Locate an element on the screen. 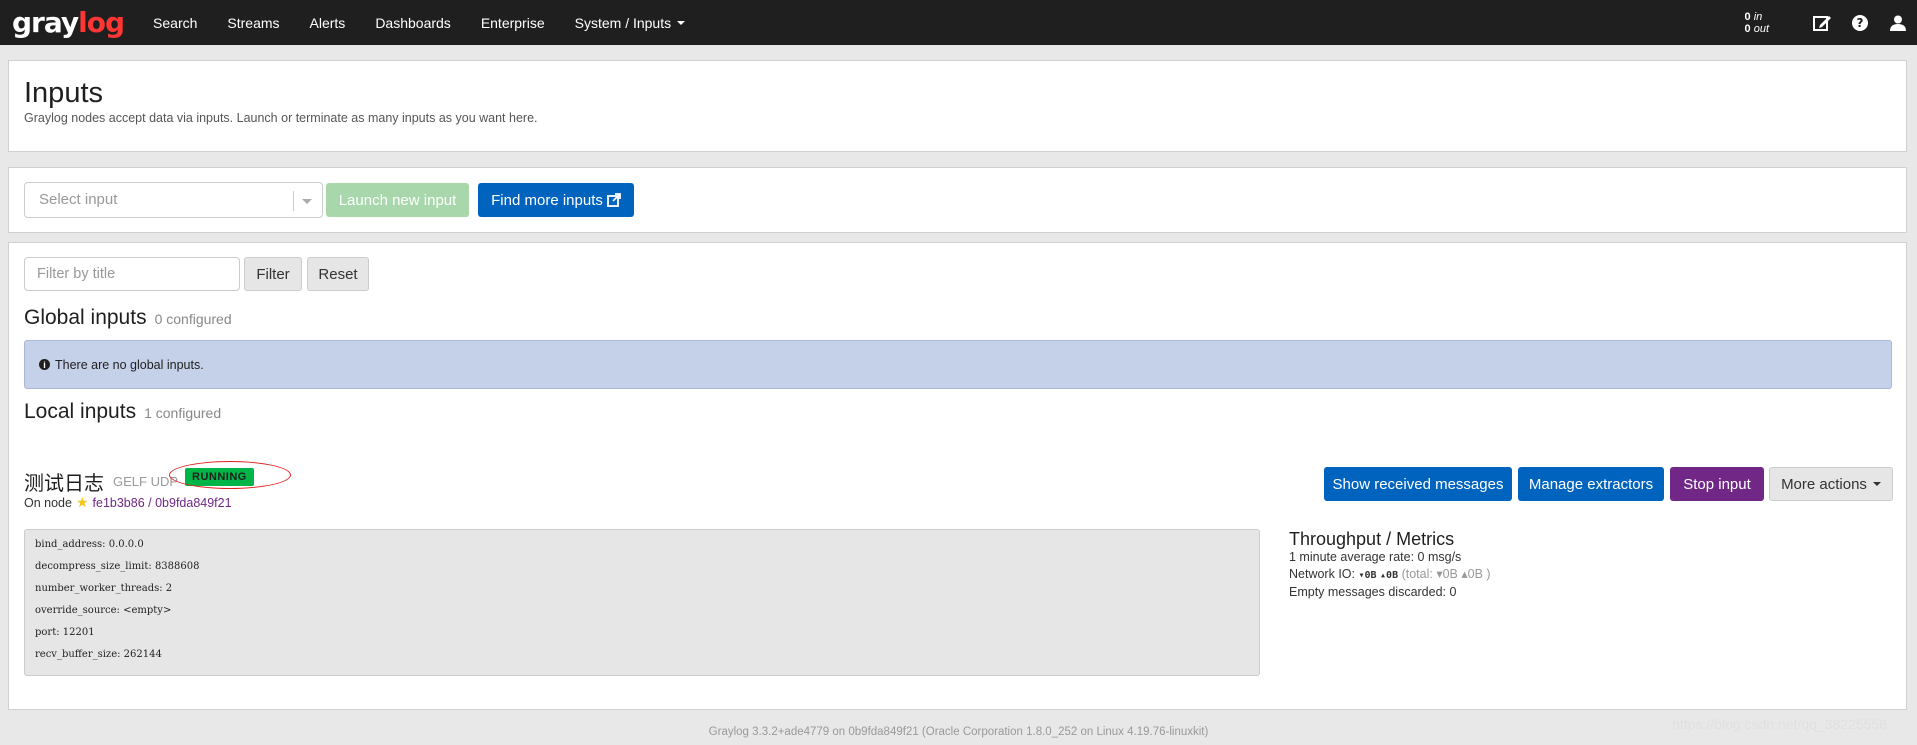 The height and width of the screenshot is (745, 1917). network-io: Network IO: ▾0B ▴0B (total: ▾0B ▴0B ) is located at coordinates (1390, 575).